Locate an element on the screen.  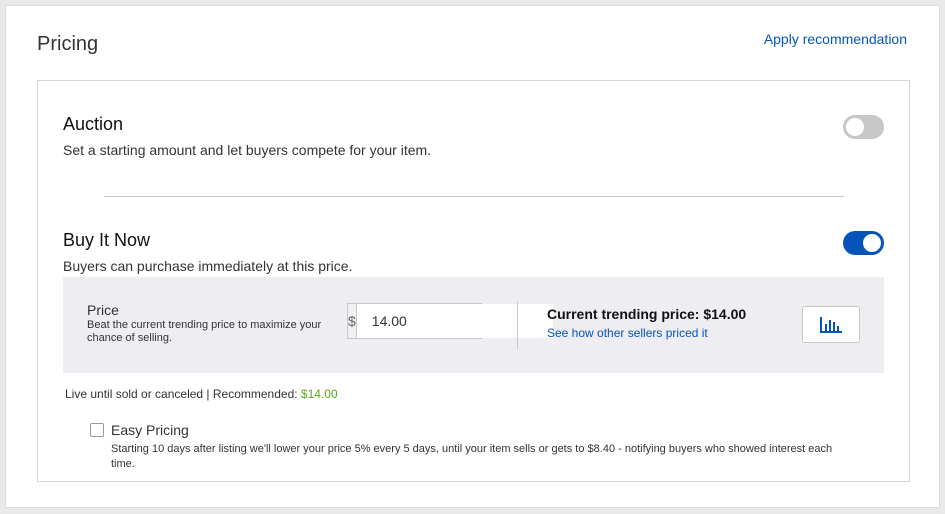
currency-prefix: $ is located at coordinates (352, 321).